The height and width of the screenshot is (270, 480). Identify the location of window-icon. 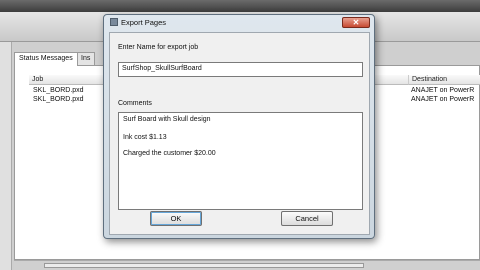
(114, 22).